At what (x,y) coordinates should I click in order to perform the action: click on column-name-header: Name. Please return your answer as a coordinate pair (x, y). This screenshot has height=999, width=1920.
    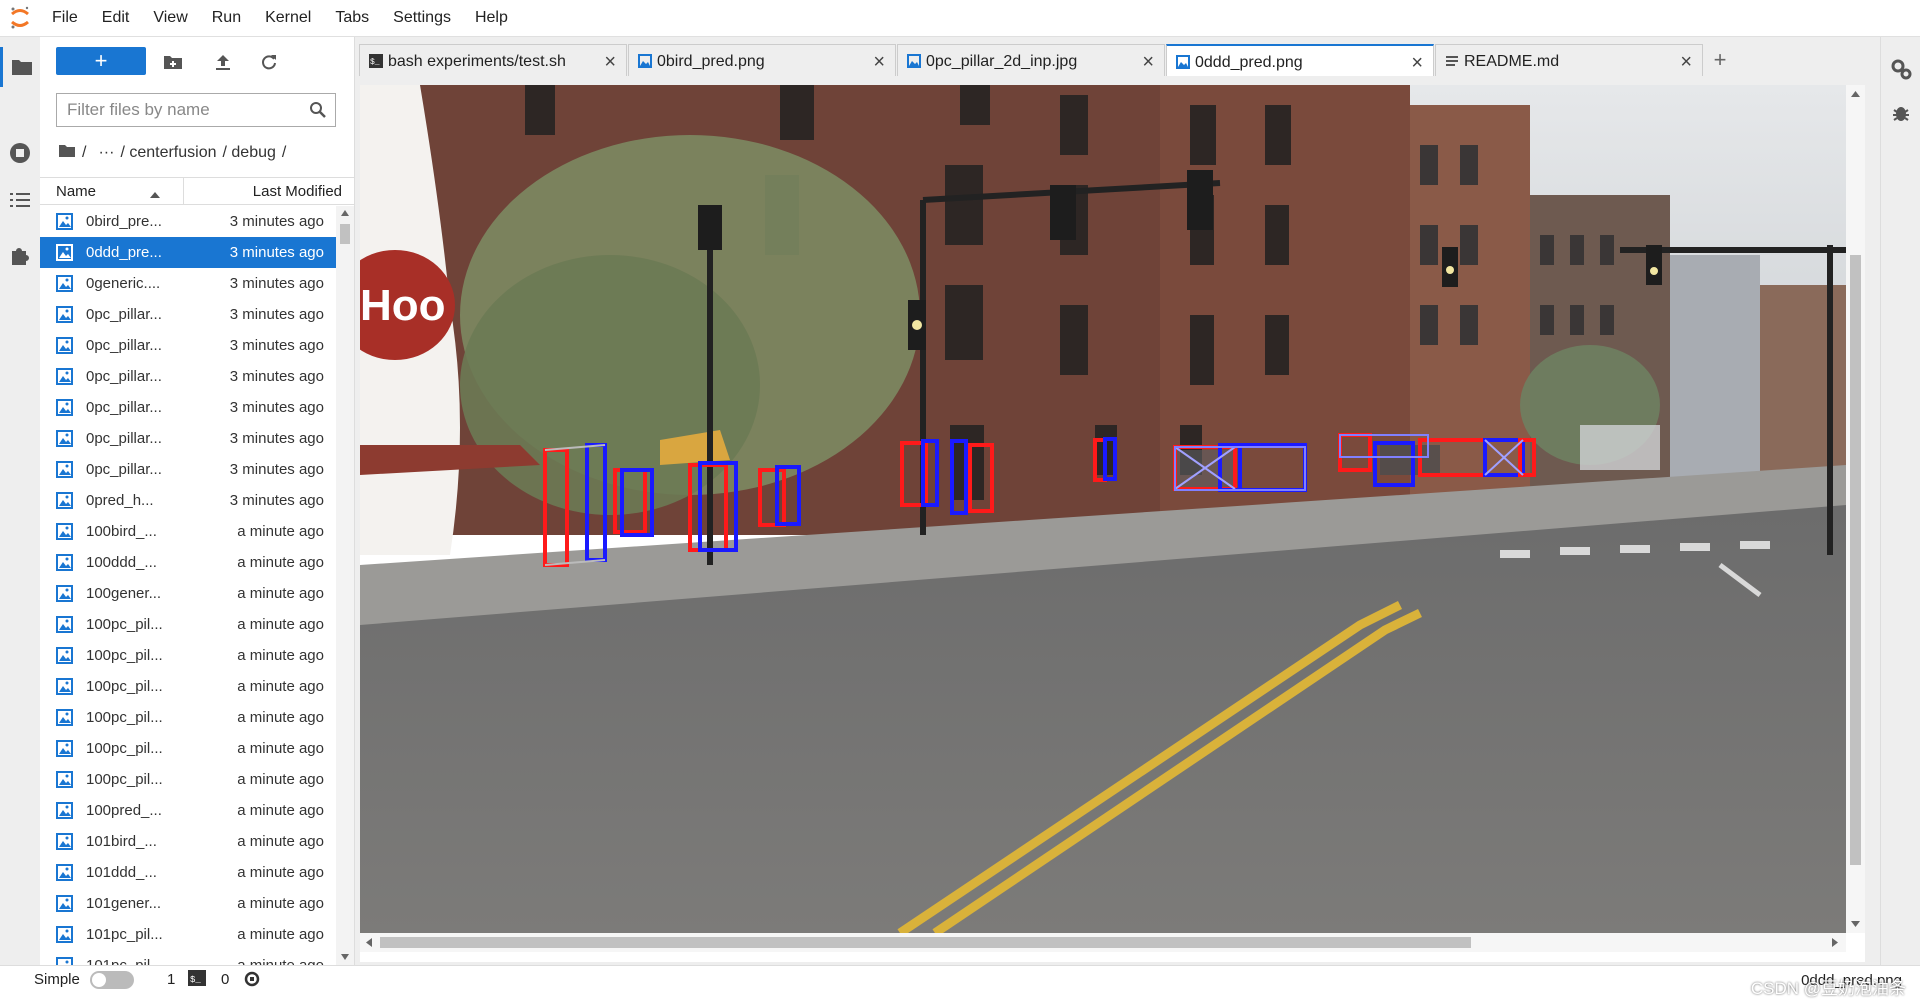
    Looking at the image, I should click on (76, 191).